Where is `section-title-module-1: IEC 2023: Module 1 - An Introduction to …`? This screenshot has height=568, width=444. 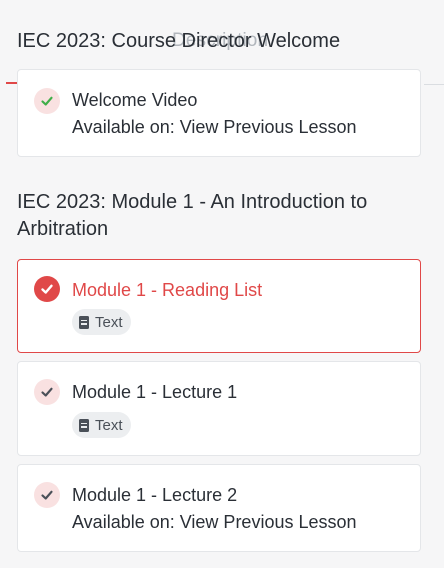
section-title-module-1: IEC 2023: Module 1 - An Introduction to … is located at coordinates (192, 215).